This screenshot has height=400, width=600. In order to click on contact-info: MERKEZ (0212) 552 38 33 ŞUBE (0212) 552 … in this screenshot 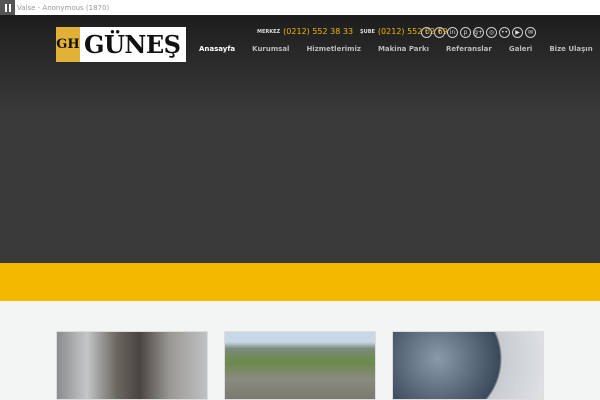, I will do `click(352, 31)`.